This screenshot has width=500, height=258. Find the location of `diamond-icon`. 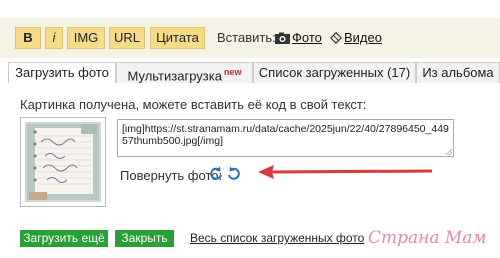

diamond-icon is located at coordinates (336, 38).